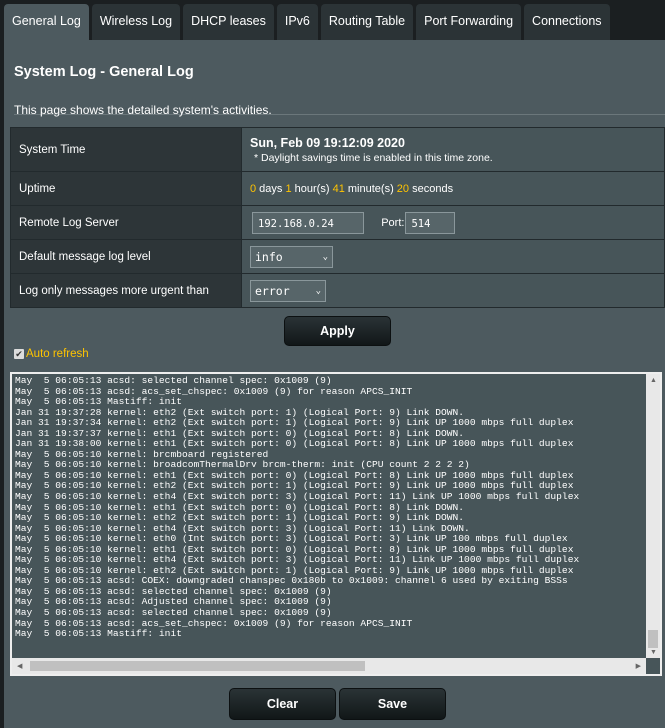 This screenshot has height=728, width=665. Describe the element at coordinates (126, 188) in the screenshot. I see `uptime-label: Uptime` at that location.